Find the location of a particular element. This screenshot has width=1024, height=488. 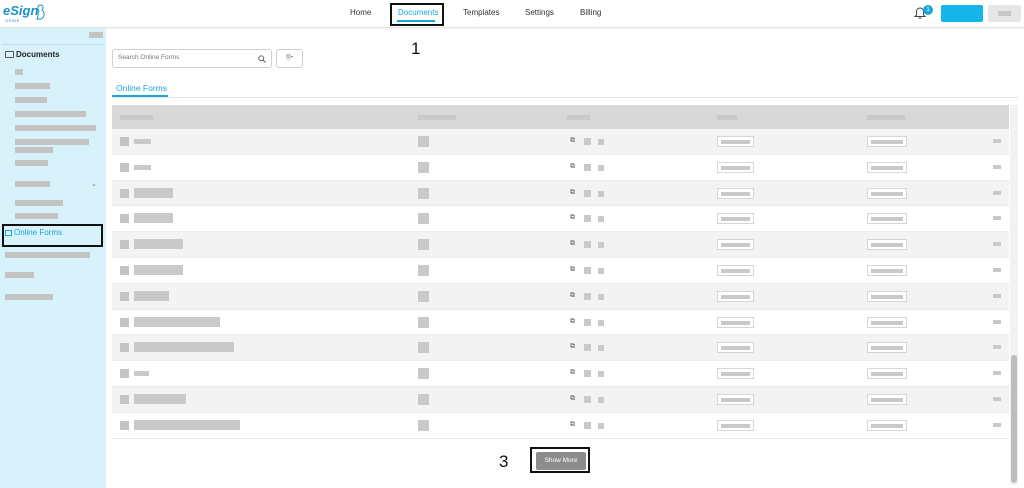

primary-action-button is located at coordinates (962, 13).